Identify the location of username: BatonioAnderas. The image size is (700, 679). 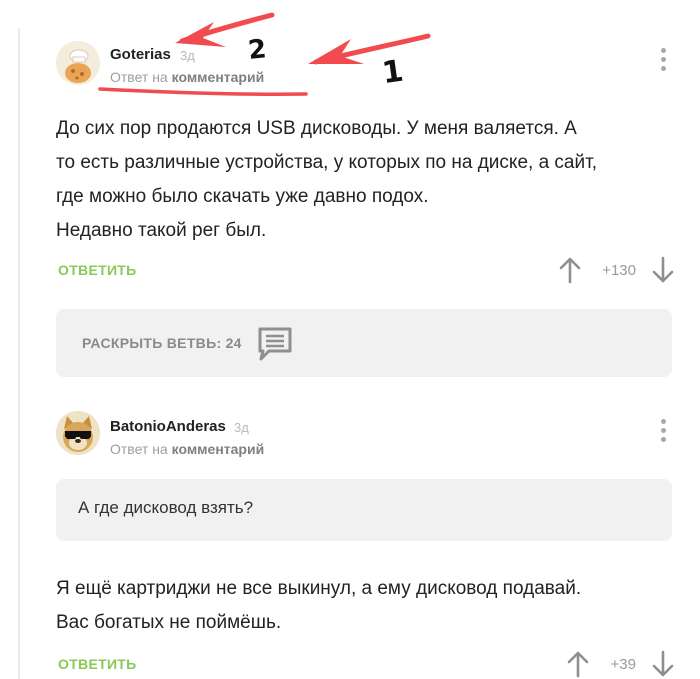
(168, 426).